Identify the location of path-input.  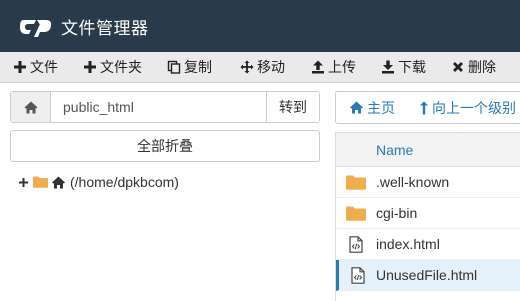
(158, 107).